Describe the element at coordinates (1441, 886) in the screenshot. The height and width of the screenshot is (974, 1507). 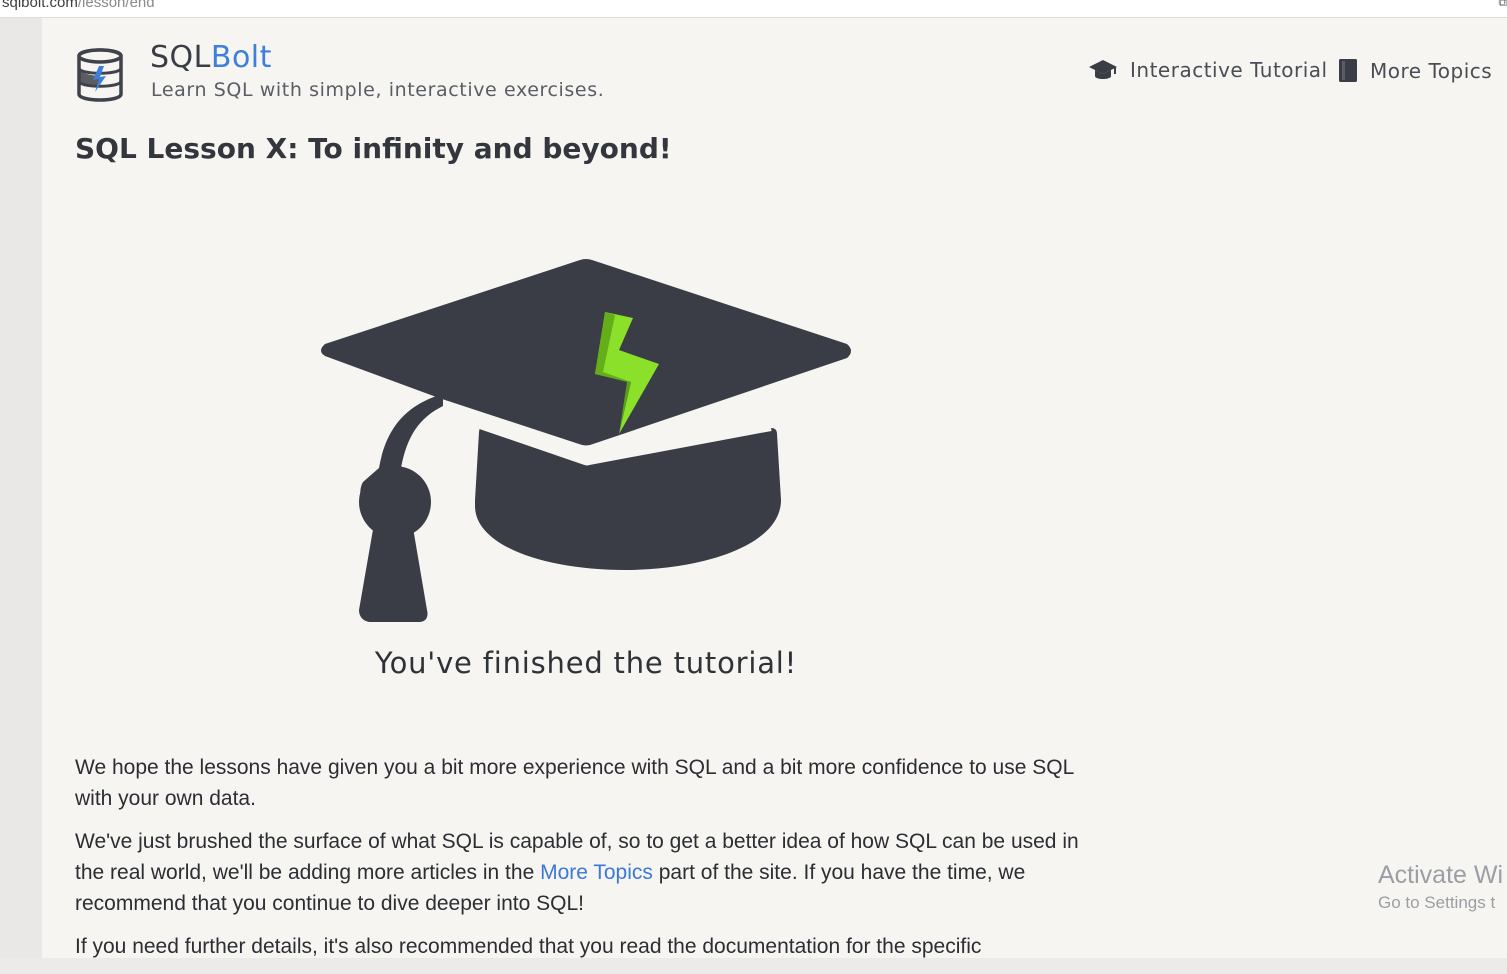
I see `activate-windows-watermark: Activate Wi Go to Settings t` at that location.